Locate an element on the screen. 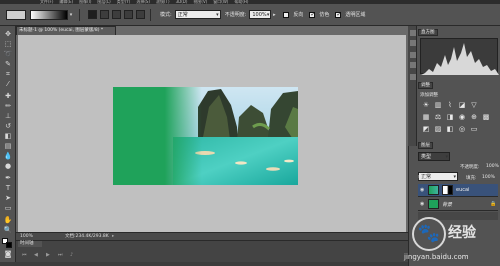 The width and height of the screenshot is (500, 266). adjustments-grid: ☀ ▥ ⌇ ◪ ▽ ▦ ⚖ ◨ ◉ ⊕ ▩ ◩ ▨ ◧ ◎ ▭ is located at coordinates (459, 120).